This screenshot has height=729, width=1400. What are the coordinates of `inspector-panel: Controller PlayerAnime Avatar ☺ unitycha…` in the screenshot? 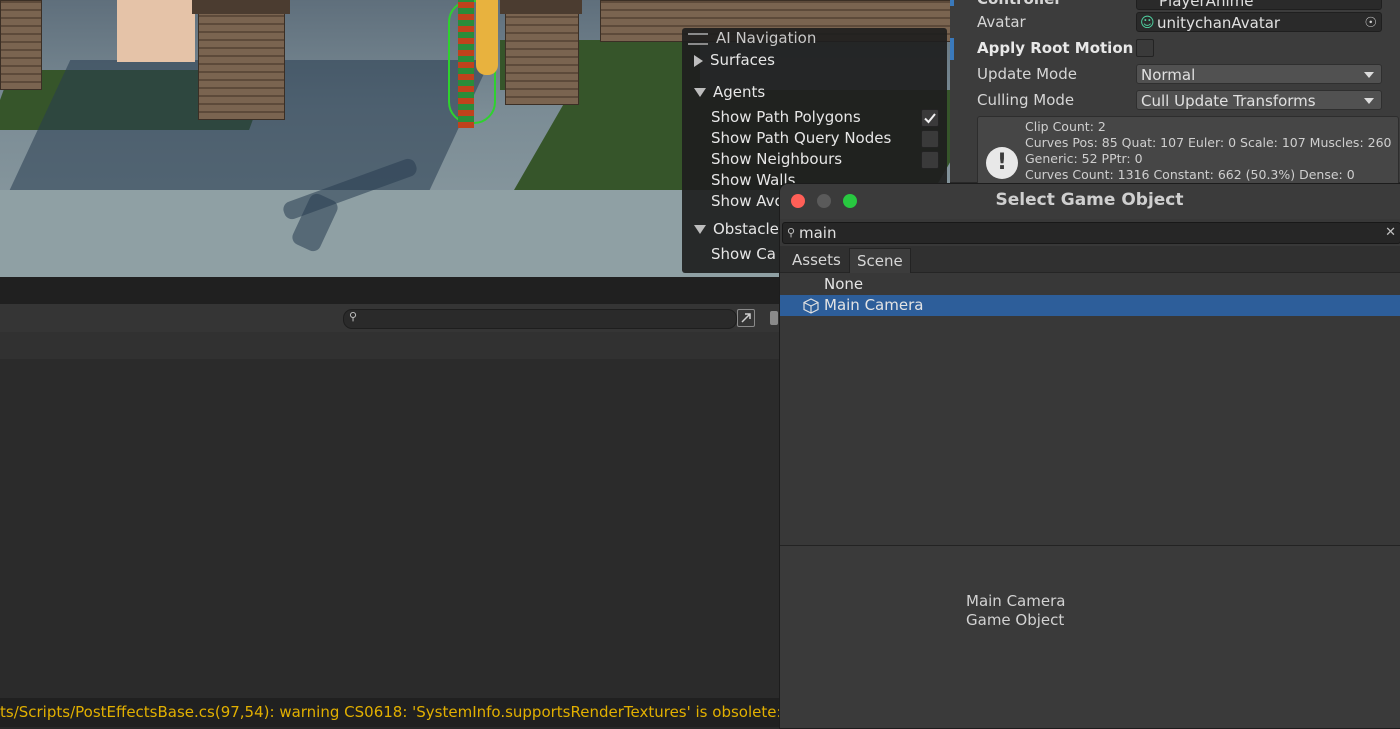 It's located at (1175, 94).